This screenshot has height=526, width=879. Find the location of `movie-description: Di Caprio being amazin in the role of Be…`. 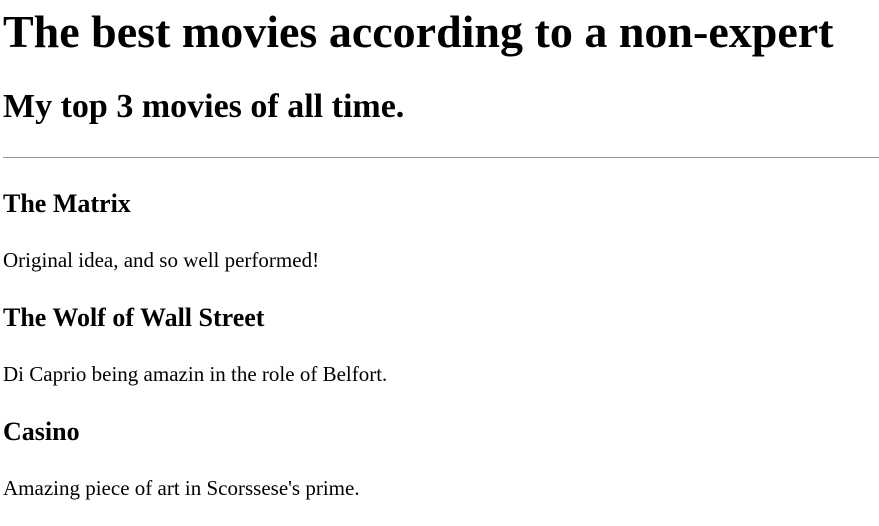

movie-description: Di Caprio being amazin in the role of Be… is located at coordinates (195, 374).